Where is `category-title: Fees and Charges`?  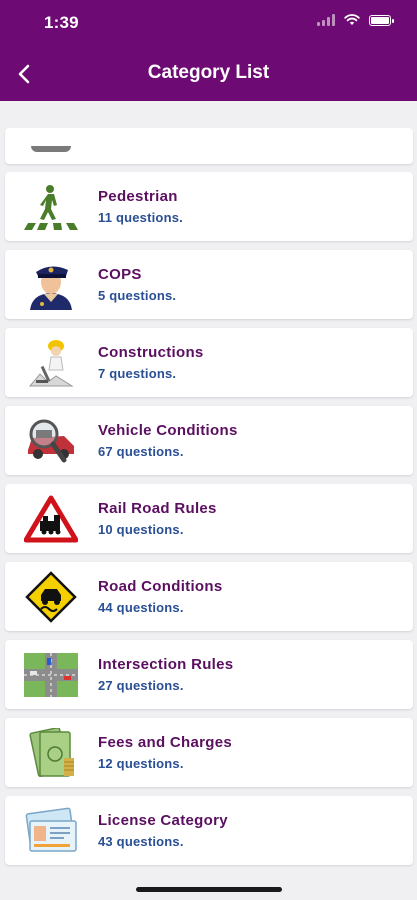 category-title: Fees and Charges is located at coordinates (165, 742).